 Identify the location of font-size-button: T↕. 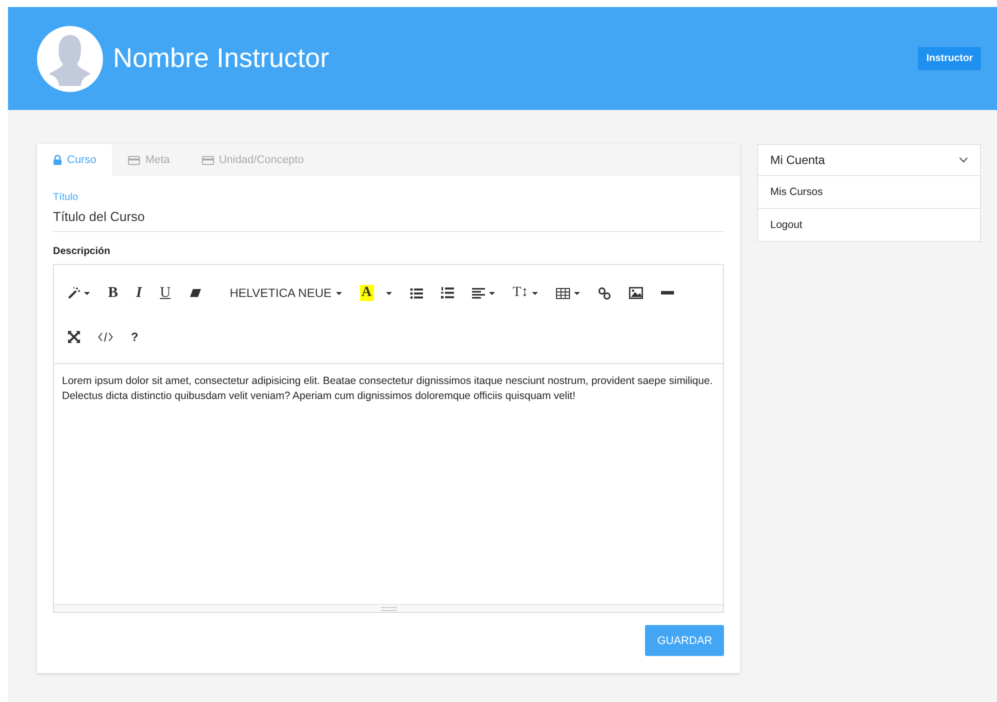
(525, 293).